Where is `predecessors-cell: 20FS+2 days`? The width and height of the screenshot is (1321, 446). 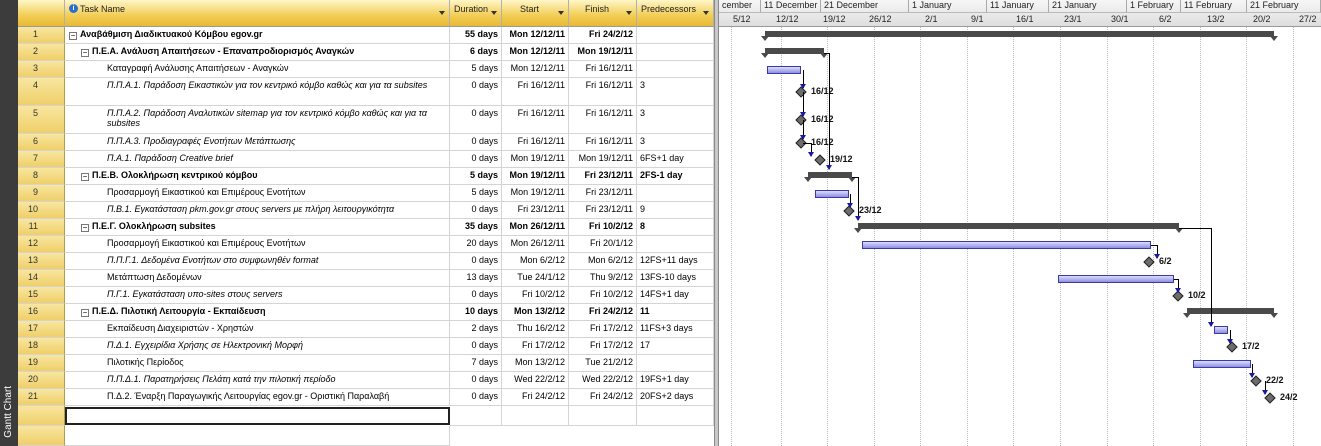
predecessors-cell: 20FS+2 days is located at coordinates (675, 397).